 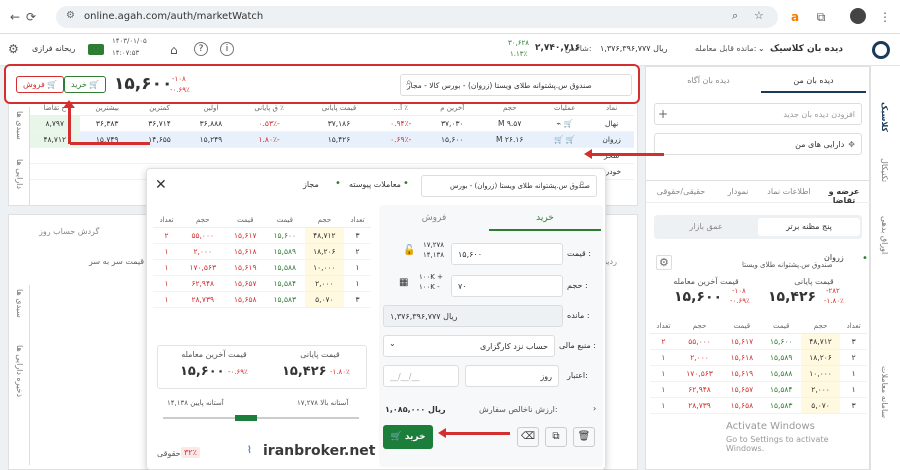 What do you see at coordinates (758, 357) in the screenshot?
I see `ob-row: ۲ ۱۸,۲۰۶ ۱۵,۵۸۹ ۱۵,۶۱۸ ۲,۰۰۰ ۱` at bounding box center [758, 357].